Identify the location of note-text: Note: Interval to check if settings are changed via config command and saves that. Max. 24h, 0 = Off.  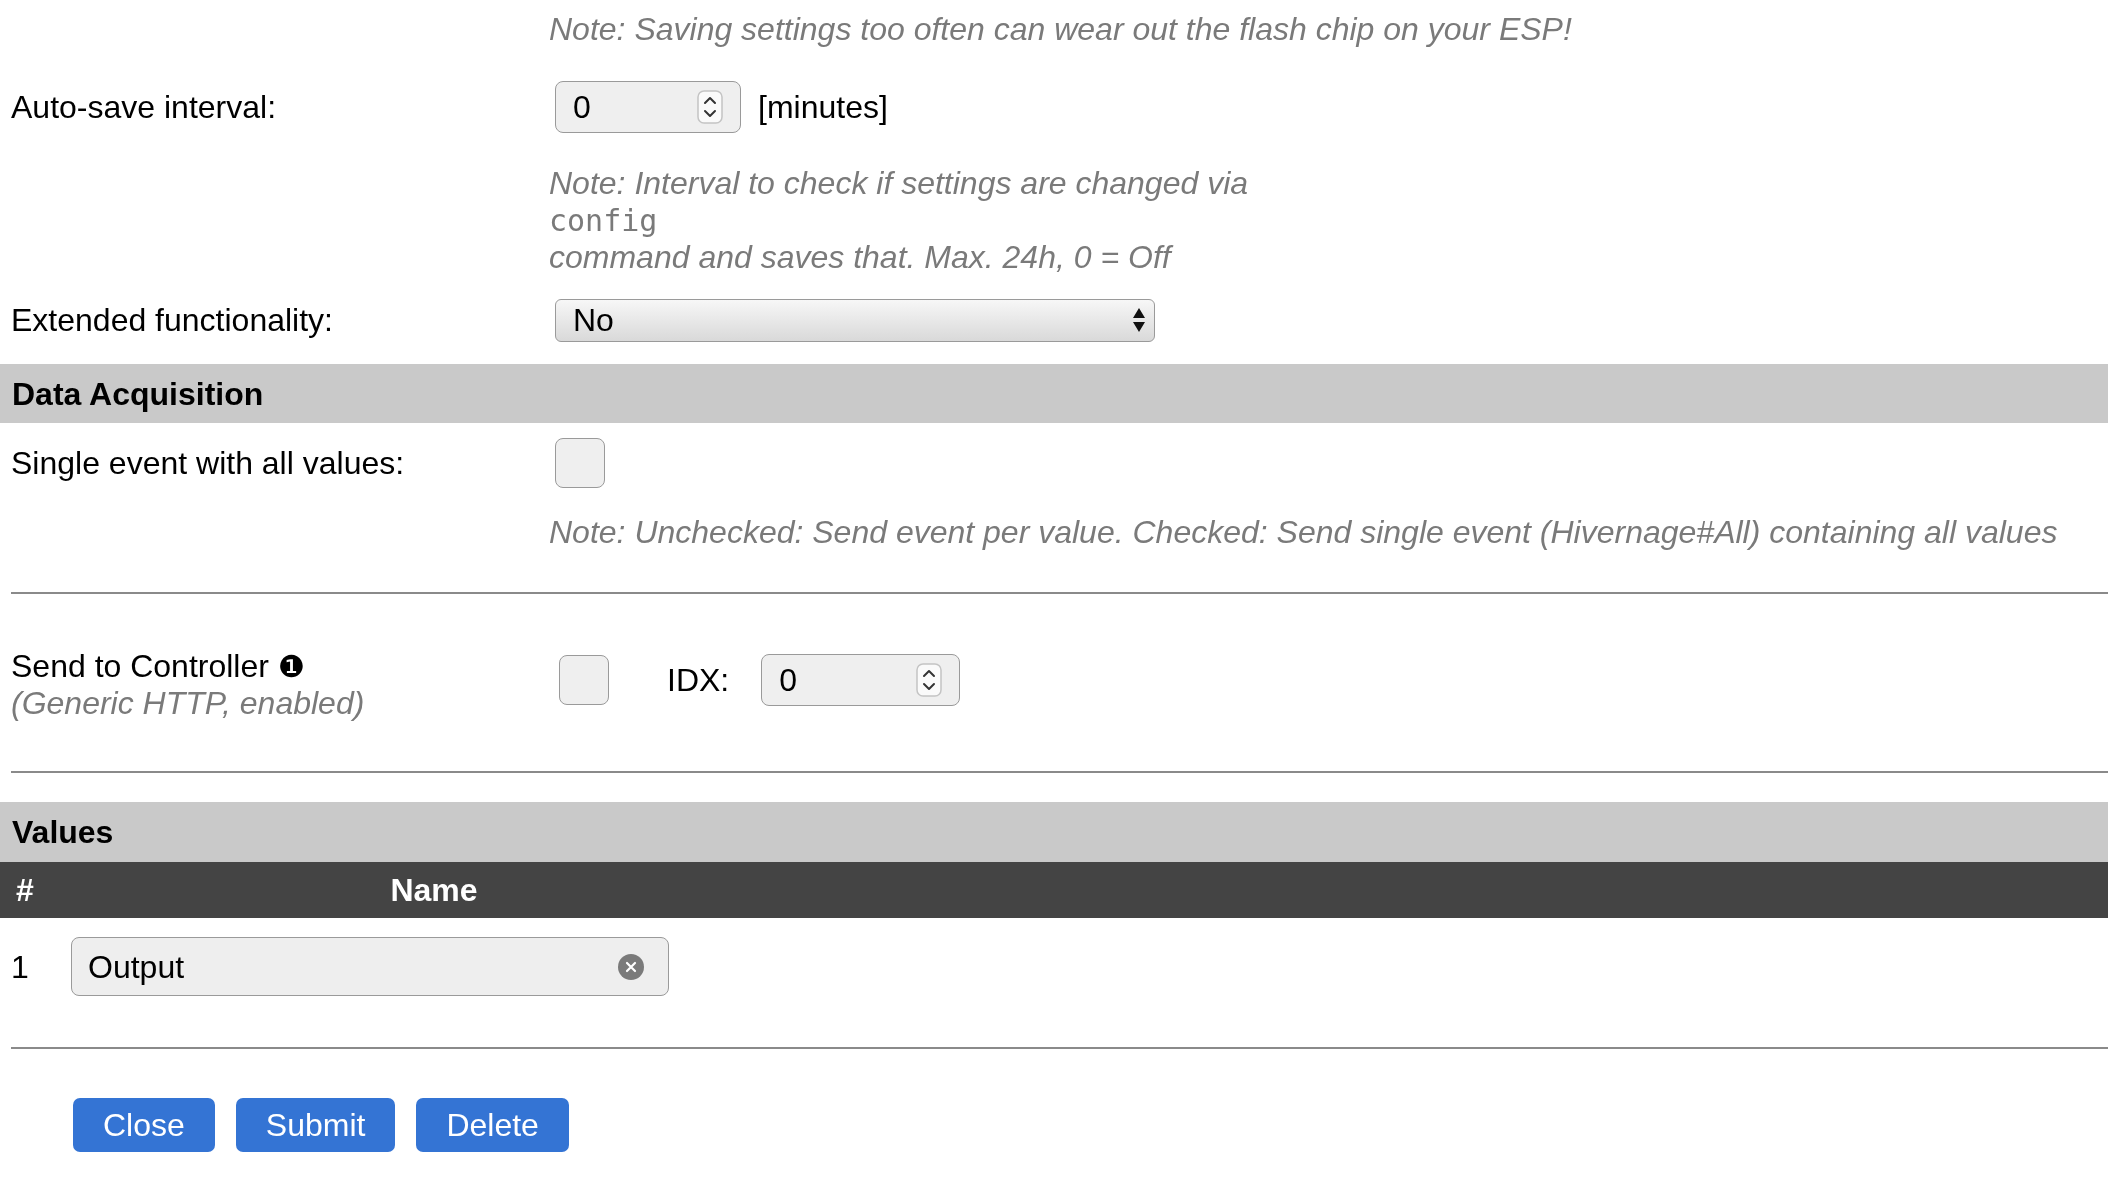
(899, 220).